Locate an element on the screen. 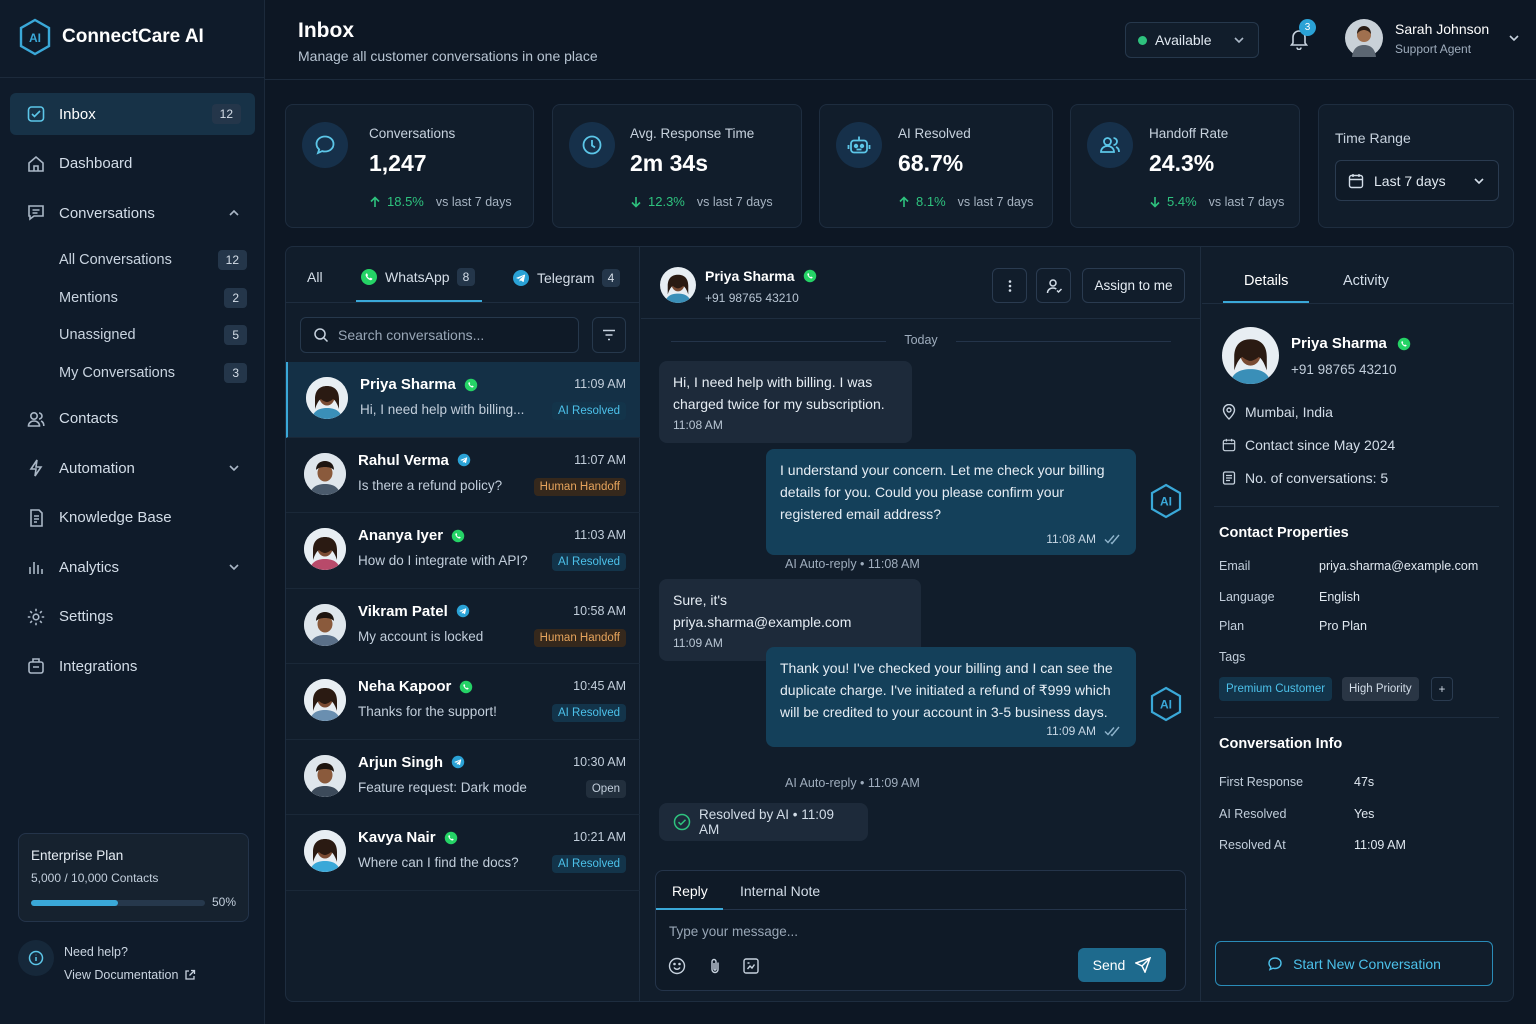 Image resolution: width=1536 pixels, height=1024 pixels. count-badge: 2 is located at coordinates (235, 297).